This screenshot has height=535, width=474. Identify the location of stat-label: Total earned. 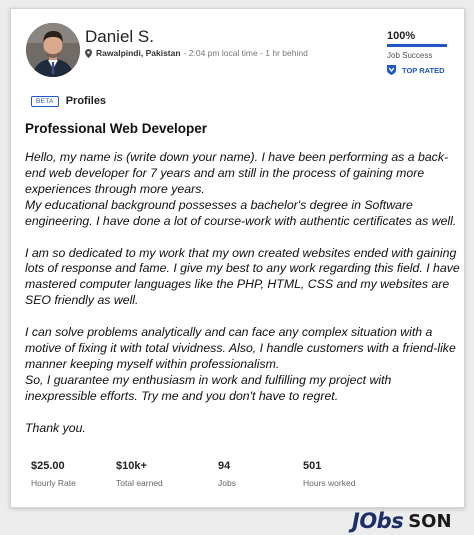
(139, 483).